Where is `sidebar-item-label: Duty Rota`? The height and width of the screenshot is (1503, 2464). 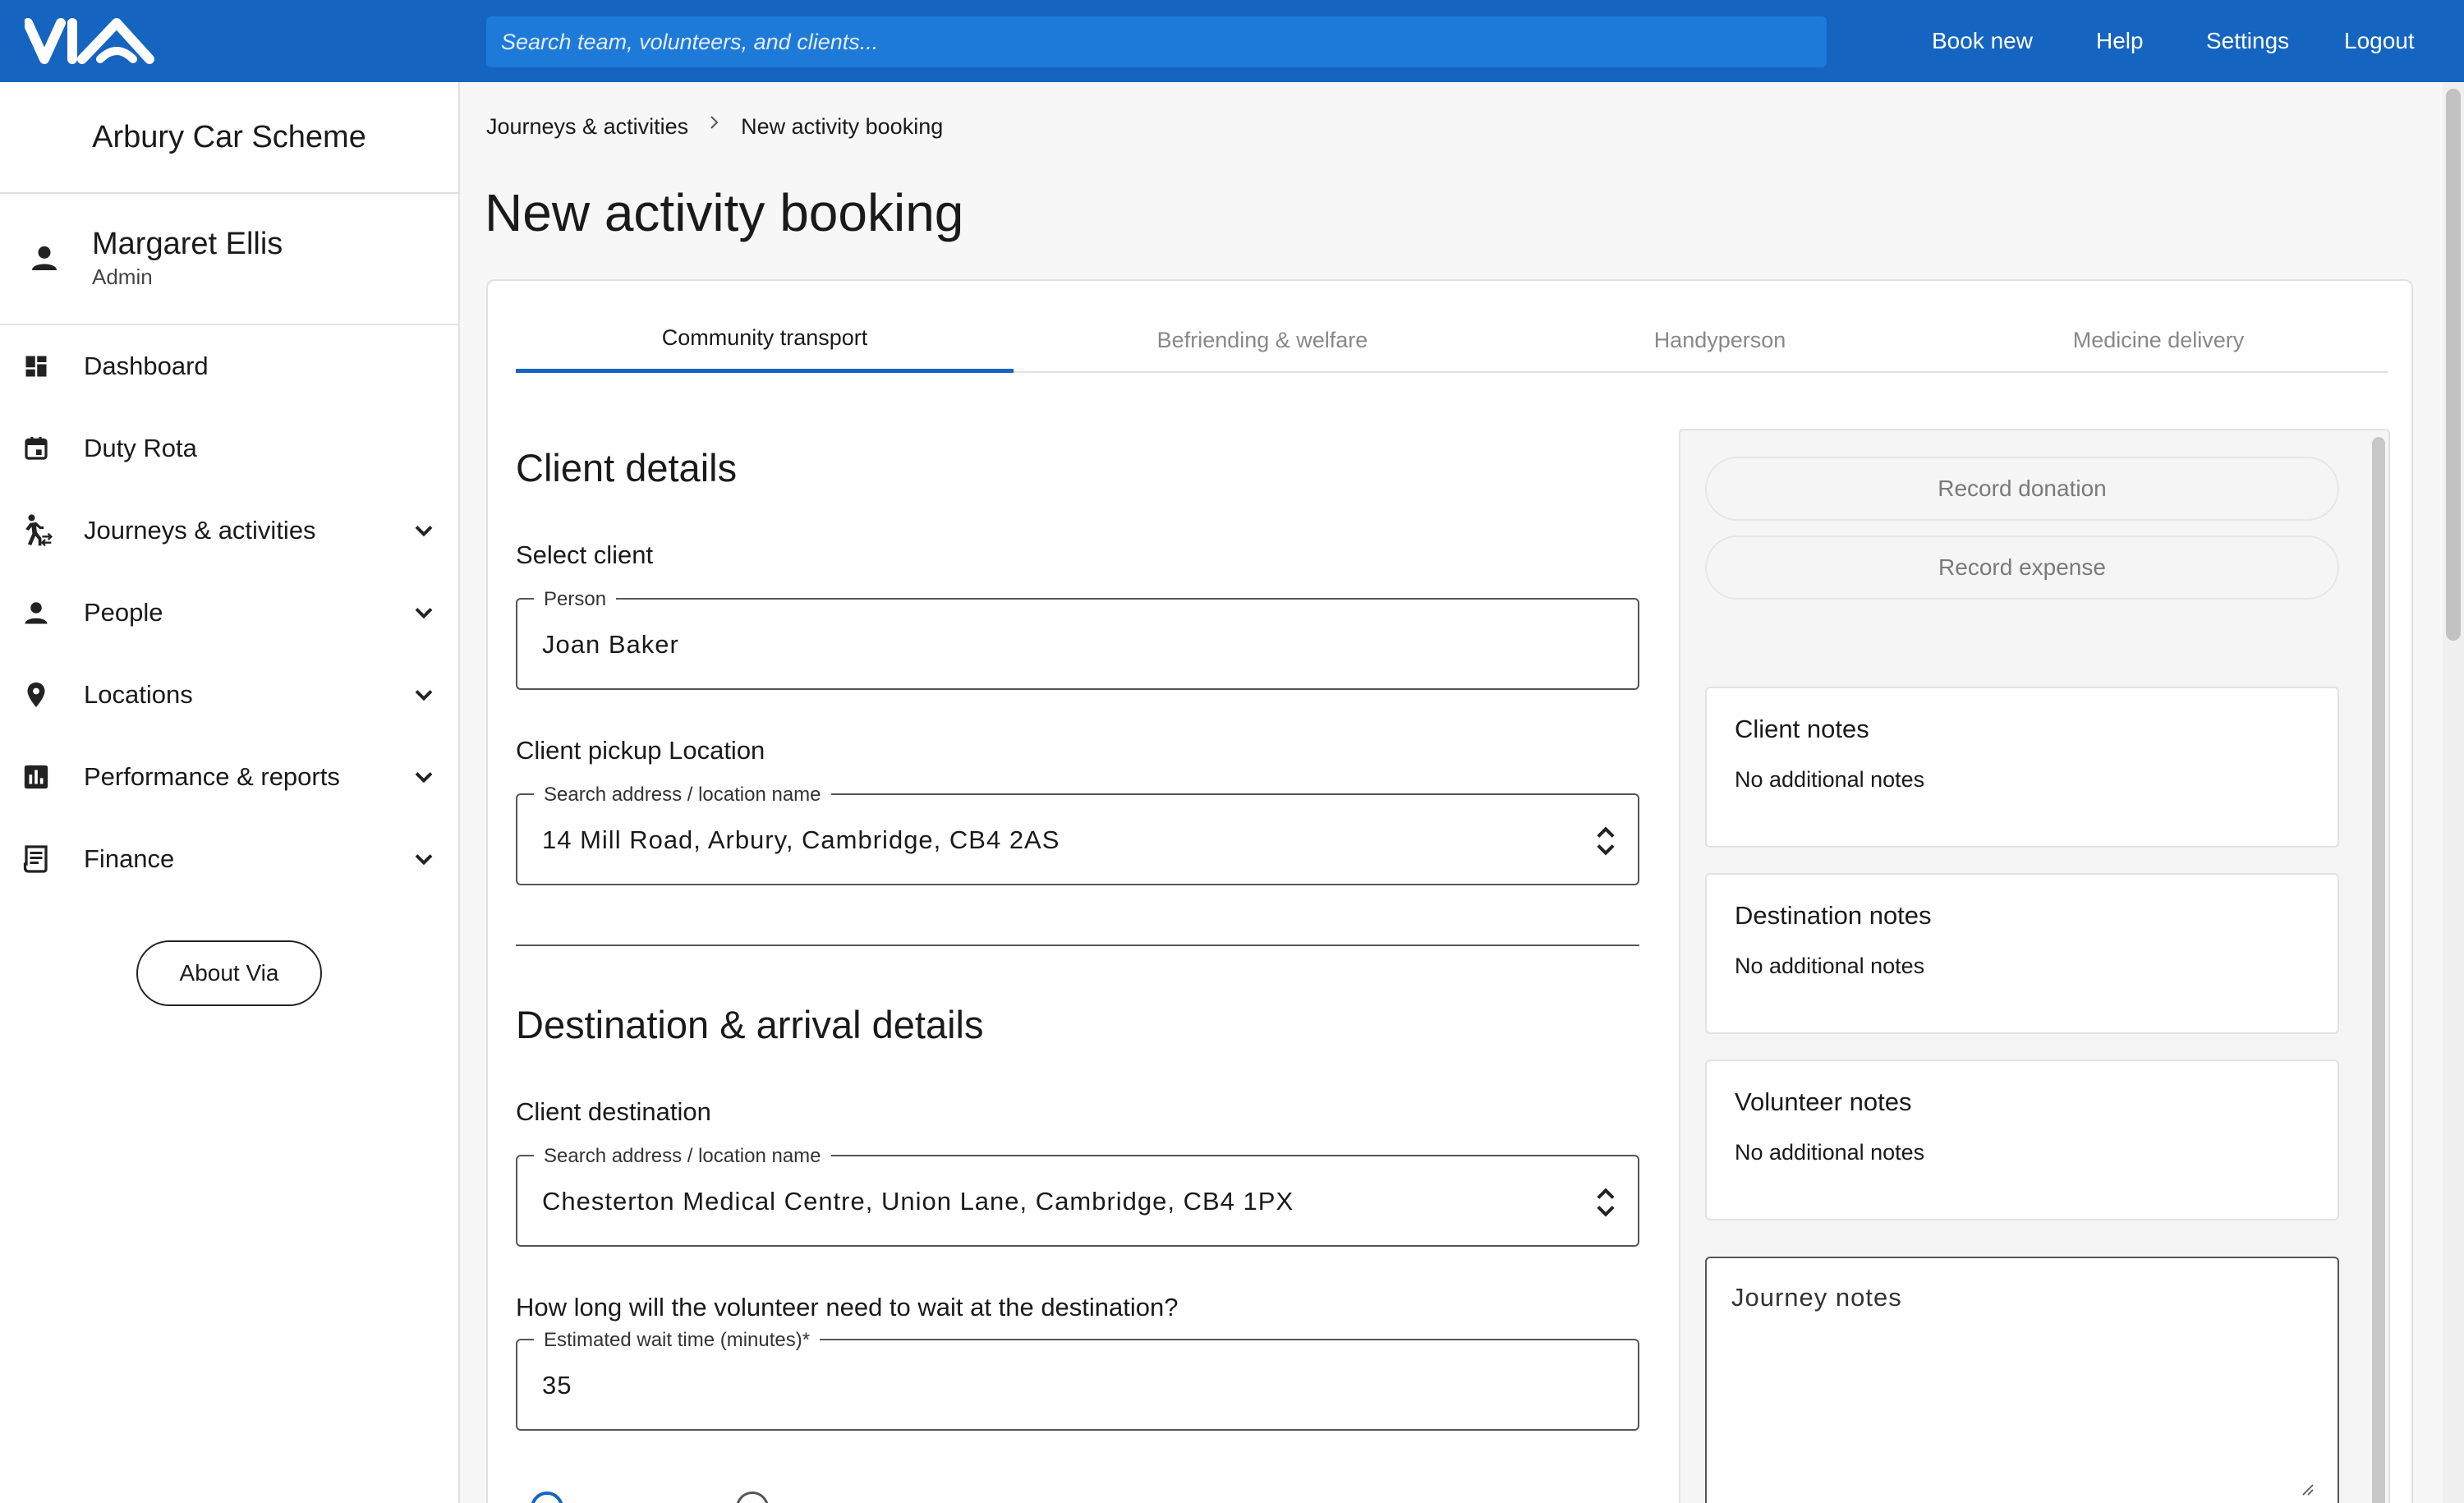
sidebar-item-label: Duty Rota is located at coordinates (140, 448).